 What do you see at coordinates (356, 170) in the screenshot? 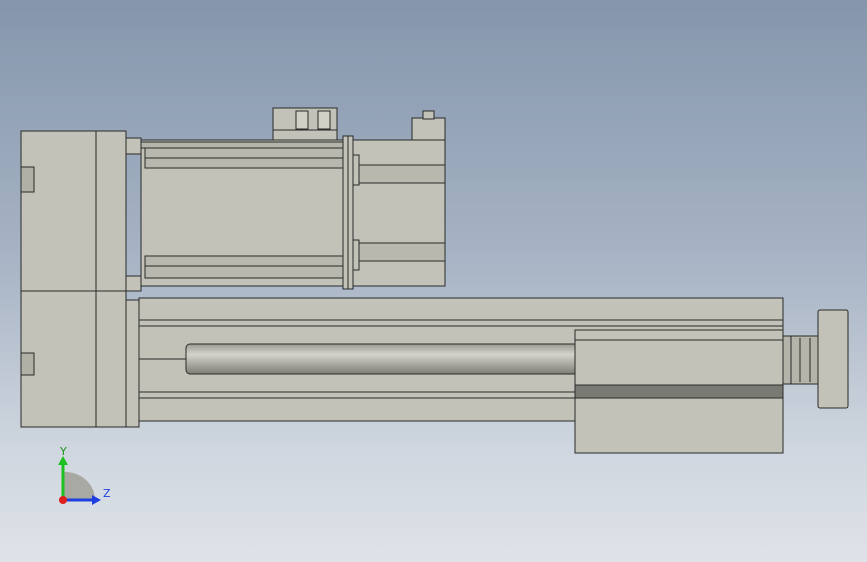
I see `motor-flange-lug-top` at bounding box center [356, 170].